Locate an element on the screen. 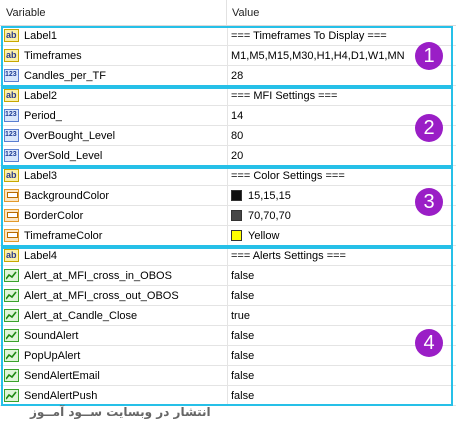  table-row: Alert_at_MFI_cross_in_OBOS false is located at coordinates (228, 276).